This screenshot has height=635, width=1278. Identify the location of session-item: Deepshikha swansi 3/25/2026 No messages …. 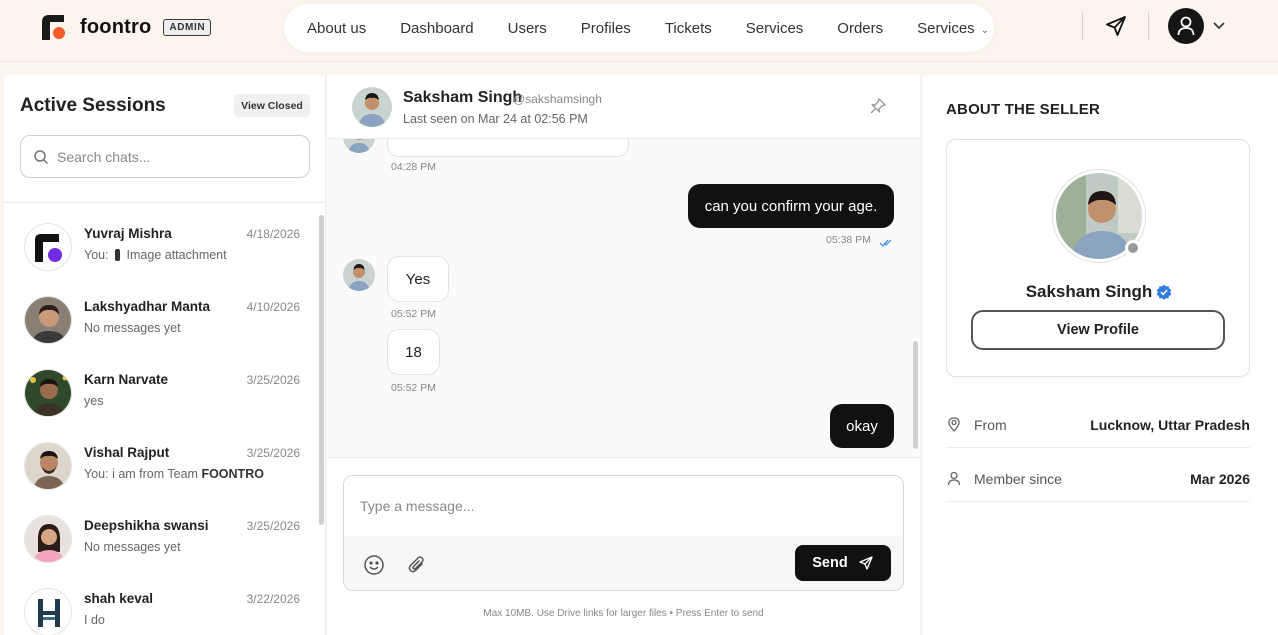
(161, 542).